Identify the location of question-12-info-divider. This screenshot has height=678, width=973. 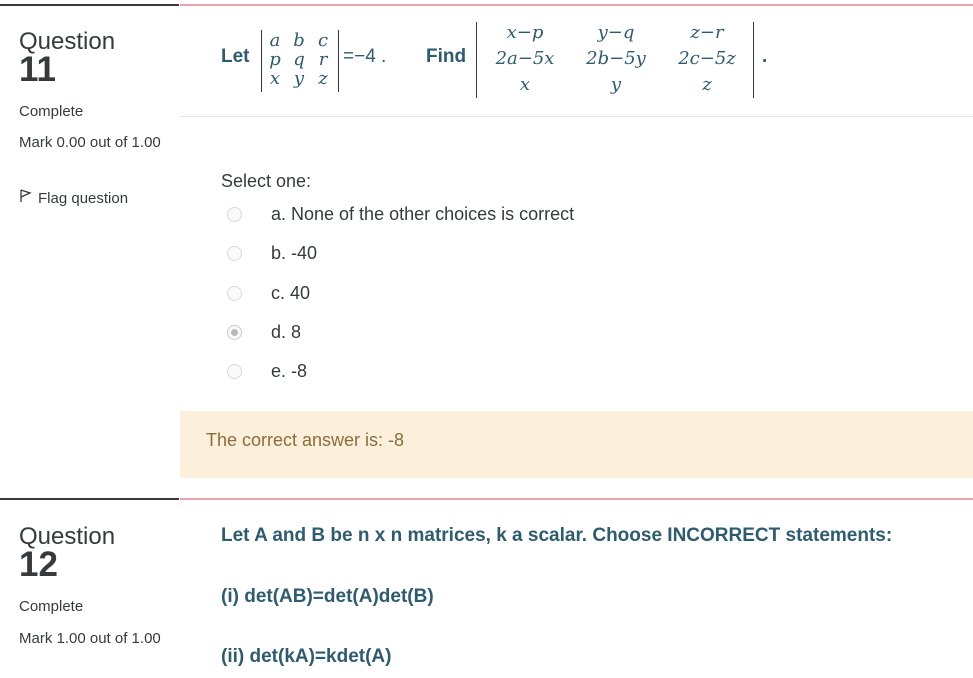
(89, 499).